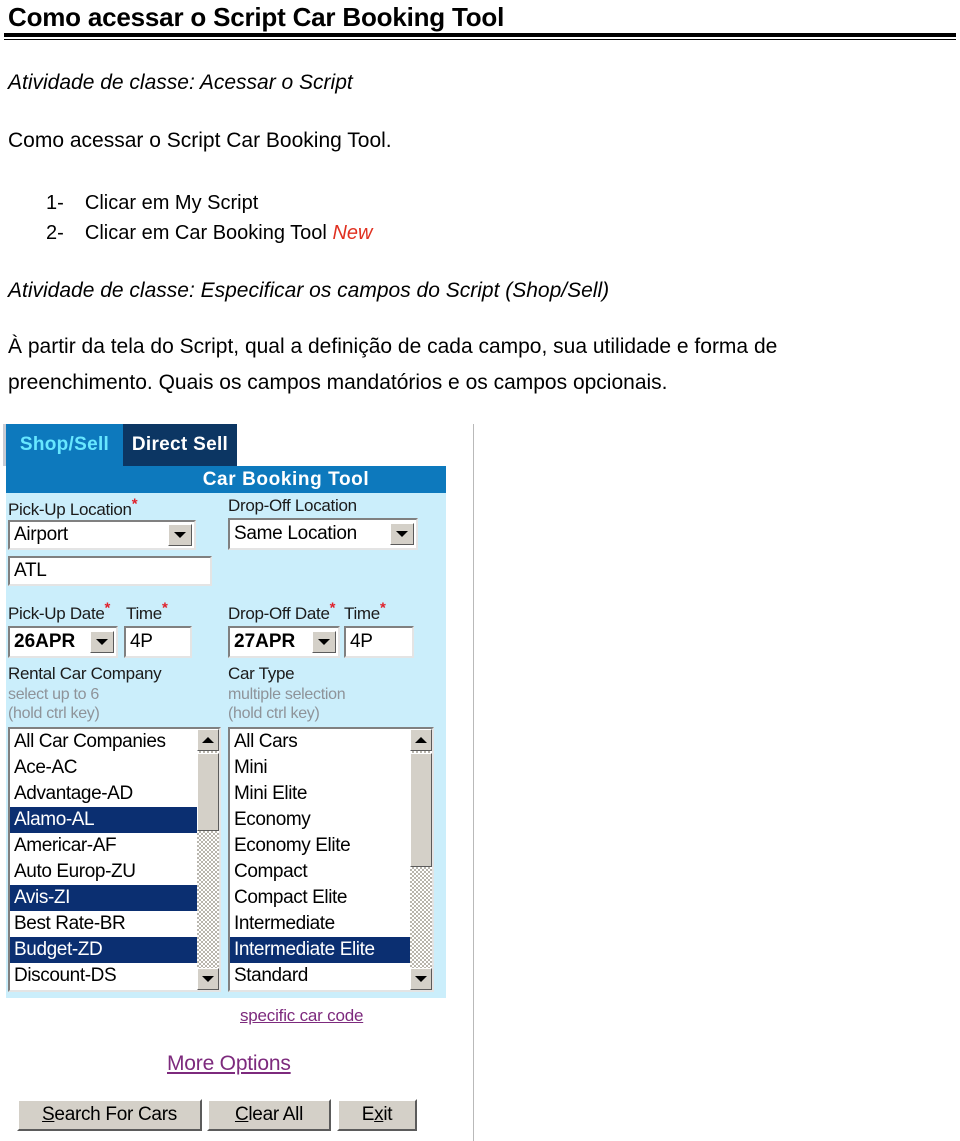 Image resolution: width=960 pixels, height=1141 pixels. Describe the element at coordinates (144, 613) in the screenshot. I see `pickup-time-label-text: Time` at that location.